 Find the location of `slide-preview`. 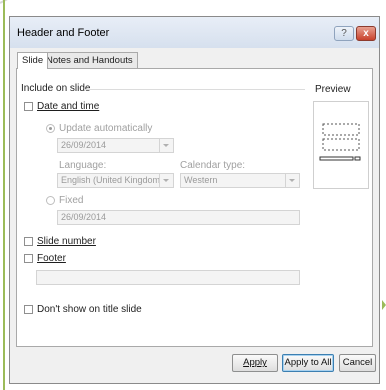

slide-preview is located at coordinates (341, 145).